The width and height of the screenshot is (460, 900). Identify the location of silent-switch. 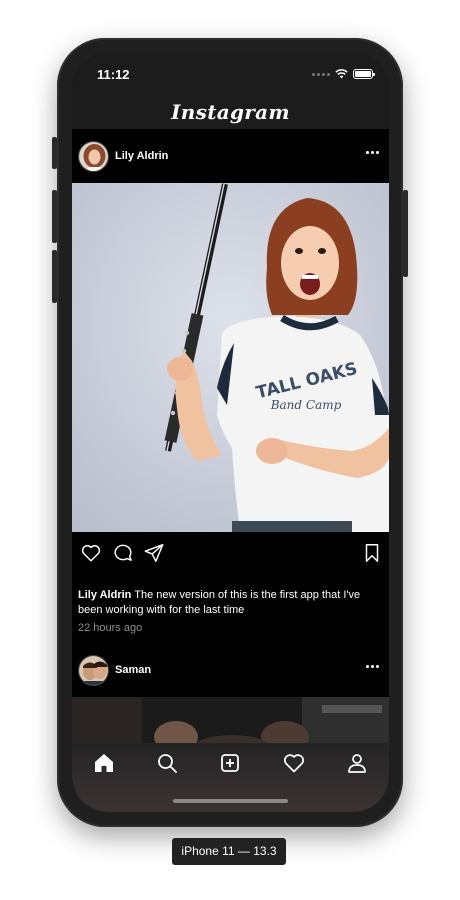
(54, 153).